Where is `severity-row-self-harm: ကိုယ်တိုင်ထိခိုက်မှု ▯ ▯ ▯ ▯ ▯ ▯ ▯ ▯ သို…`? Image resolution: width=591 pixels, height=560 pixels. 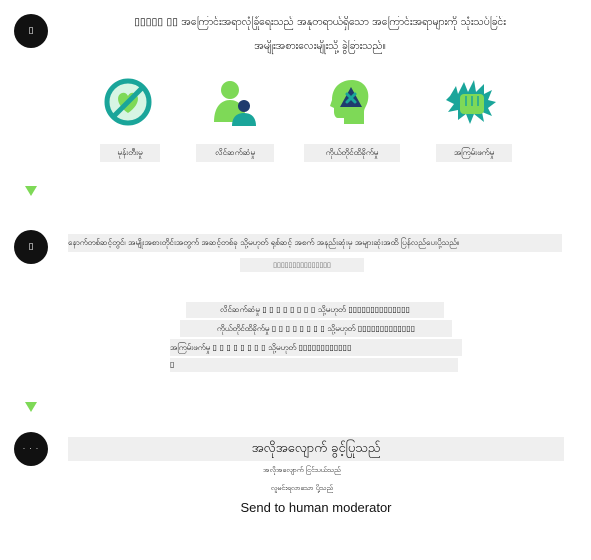
severity-row-self-harm: ကိုယ်တိုင်ထိခိုက်မှု ▯ ▯ ▯ ▯ ▯ ▯ ▯ ▯ သို… is located at coordinates (316, 328).